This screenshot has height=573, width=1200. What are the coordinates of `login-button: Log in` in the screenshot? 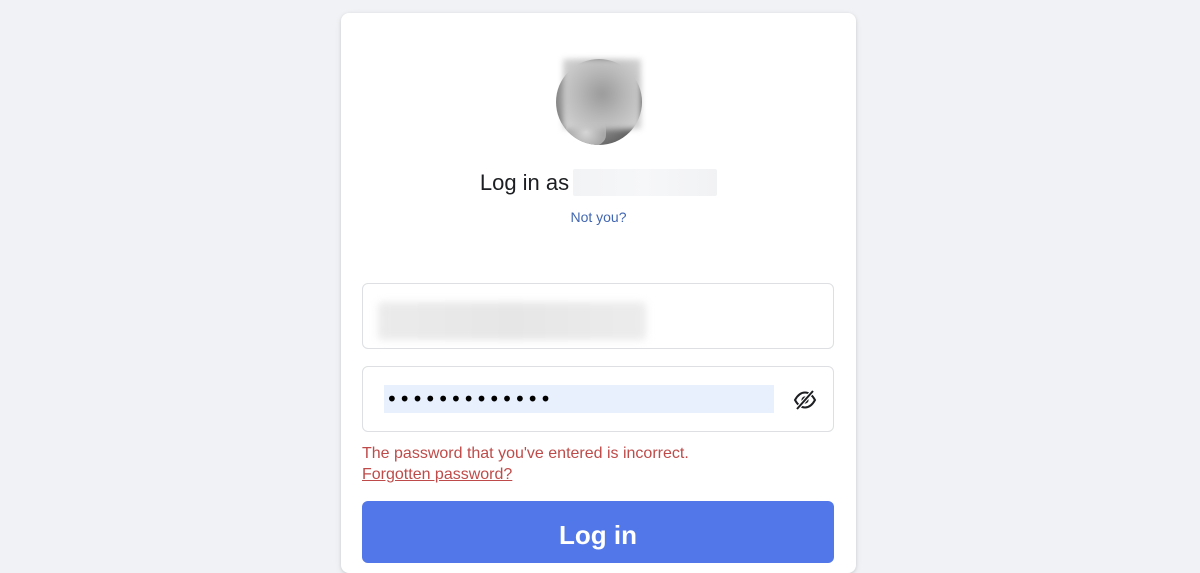 It's located at (598, 532).